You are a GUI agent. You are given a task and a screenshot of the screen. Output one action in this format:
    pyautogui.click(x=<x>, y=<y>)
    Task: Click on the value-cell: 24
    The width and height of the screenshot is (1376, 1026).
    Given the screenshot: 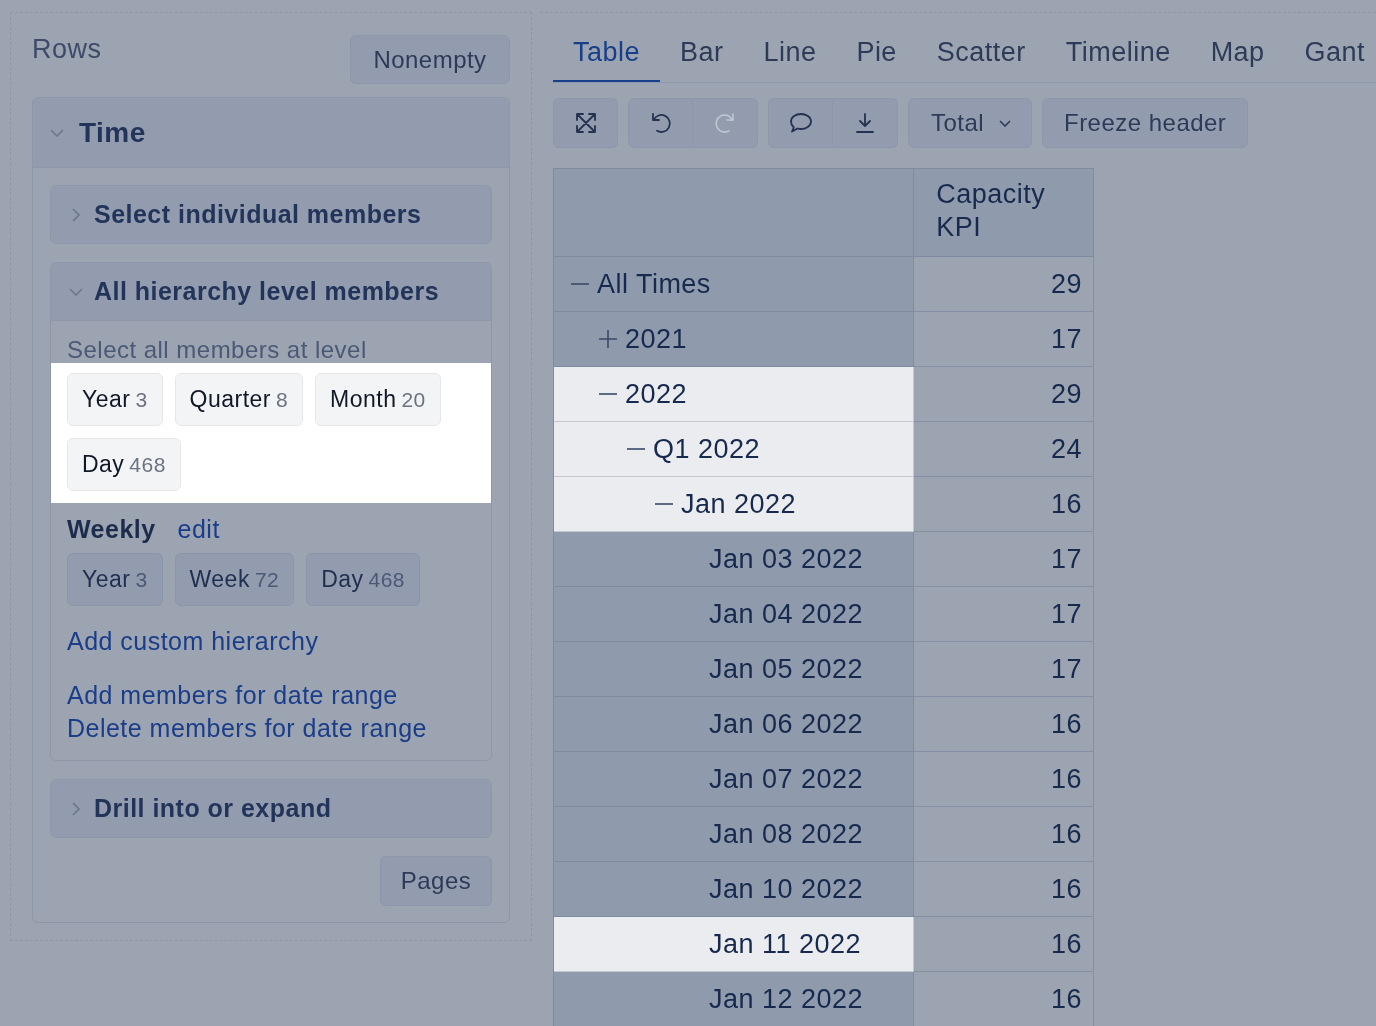 What is the action you would take?
    pyautogui.click(x=1004, y=449)
    